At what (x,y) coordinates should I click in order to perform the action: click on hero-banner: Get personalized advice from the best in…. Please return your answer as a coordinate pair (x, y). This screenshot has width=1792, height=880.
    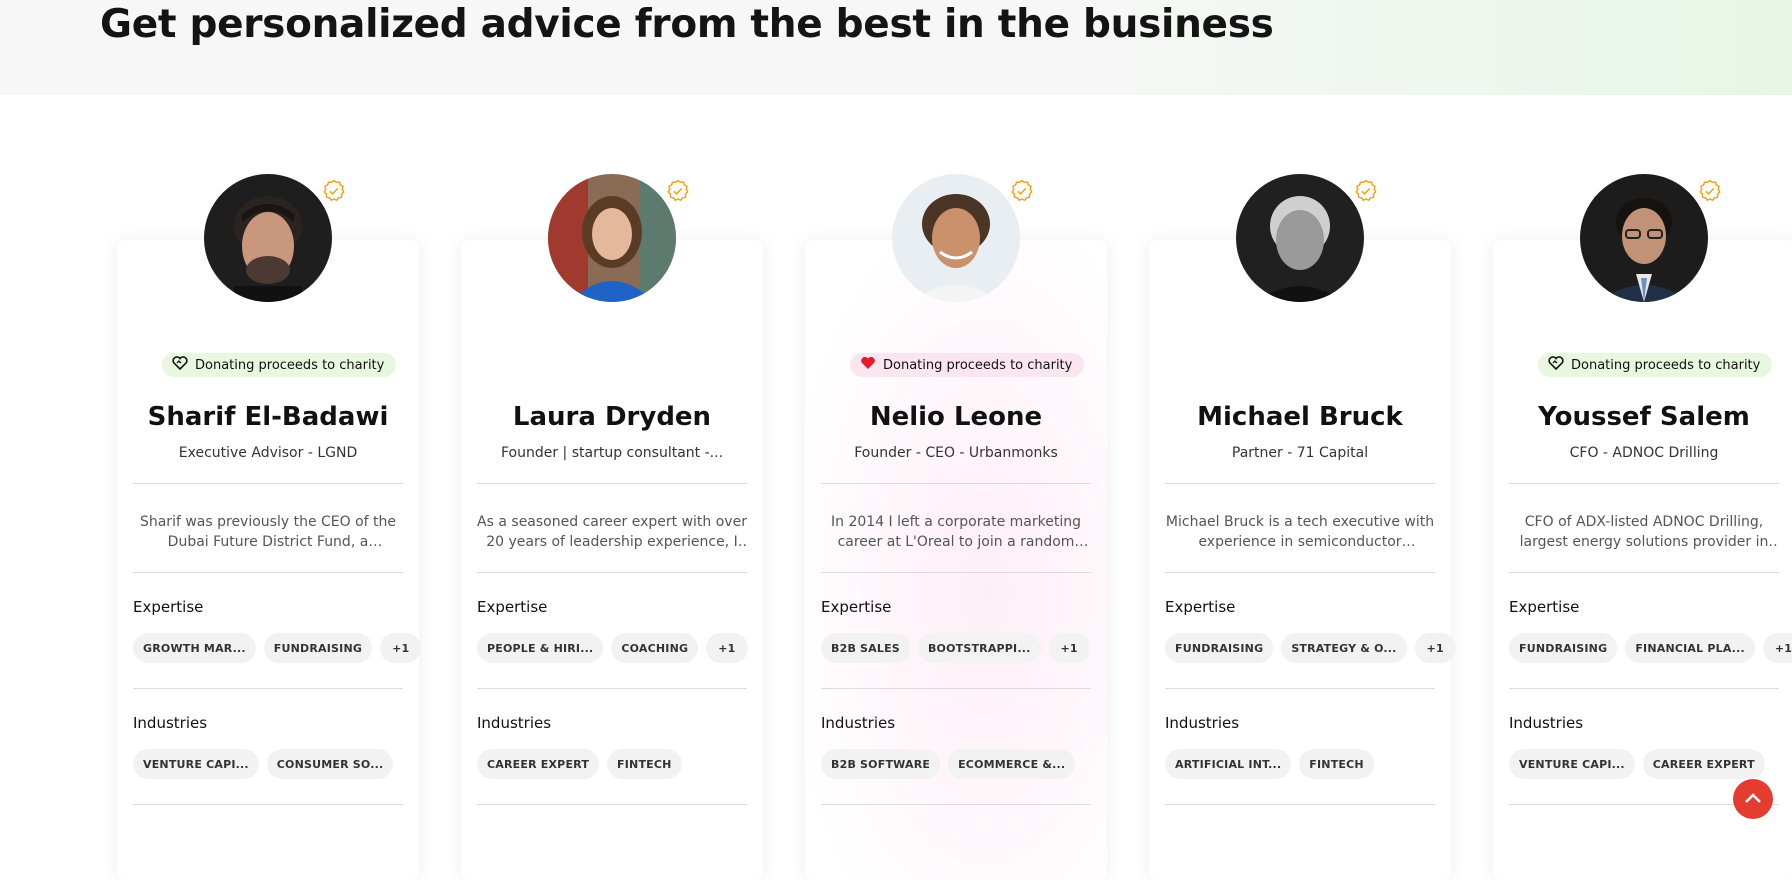
    Looking at the image, I should click on (896, 47).